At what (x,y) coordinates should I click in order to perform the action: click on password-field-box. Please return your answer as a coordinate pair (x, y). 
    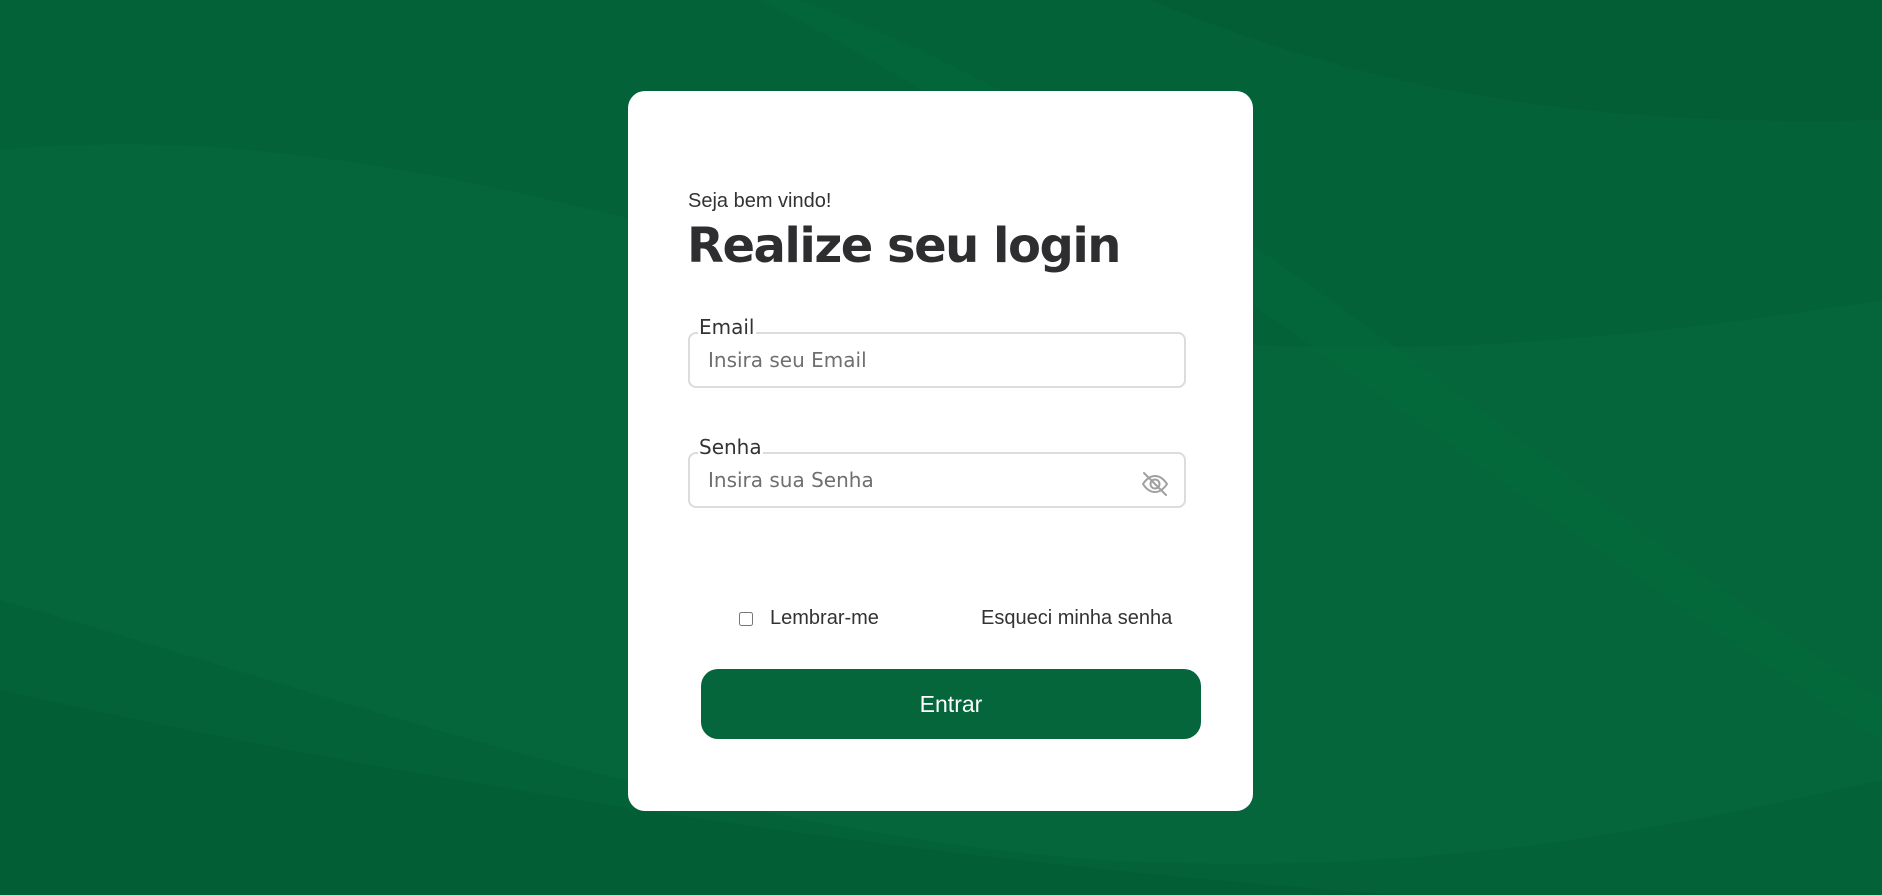
    Looking at the image, I should click on (937, 480).